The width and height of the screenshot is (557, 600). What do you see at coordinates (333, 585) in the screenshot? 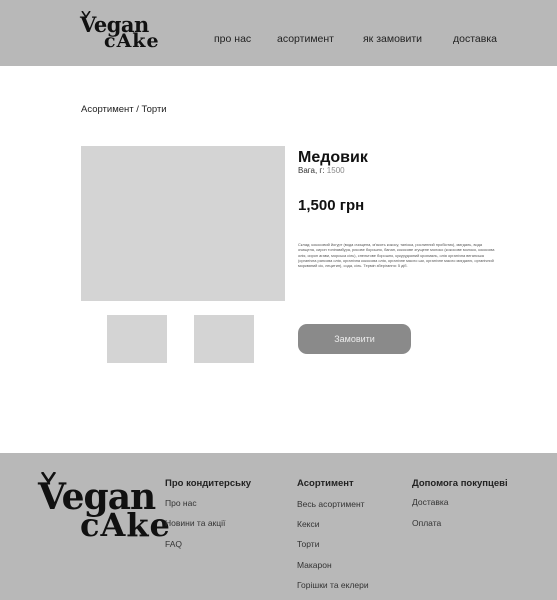
I see `footer-link-nuts-eclairs: Горішки та еклери` at bounding box center [333, 585].